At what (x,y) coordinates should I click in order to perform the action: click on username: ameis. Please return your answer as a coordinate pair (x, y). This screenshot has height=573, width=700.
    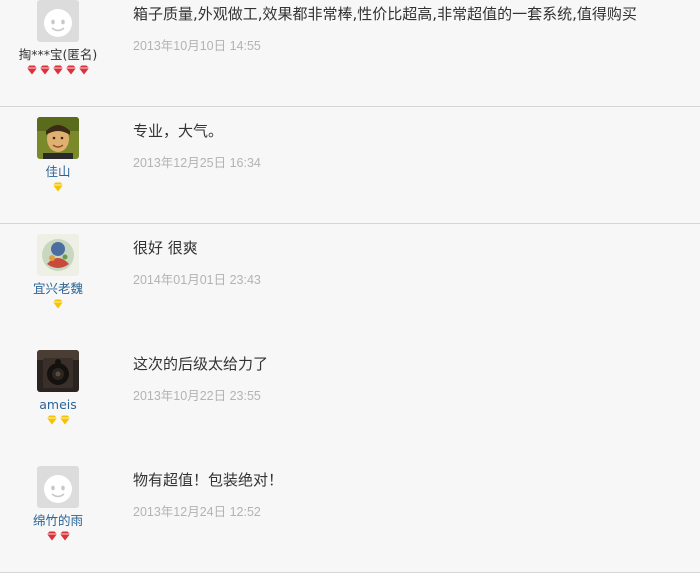
    Looking at the image, I should click on (58, 405).